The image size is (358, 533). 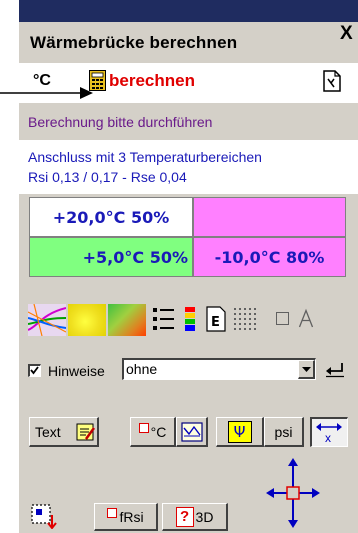 I want to click on hints-label: Hinweise, so click(x=76, y=371).